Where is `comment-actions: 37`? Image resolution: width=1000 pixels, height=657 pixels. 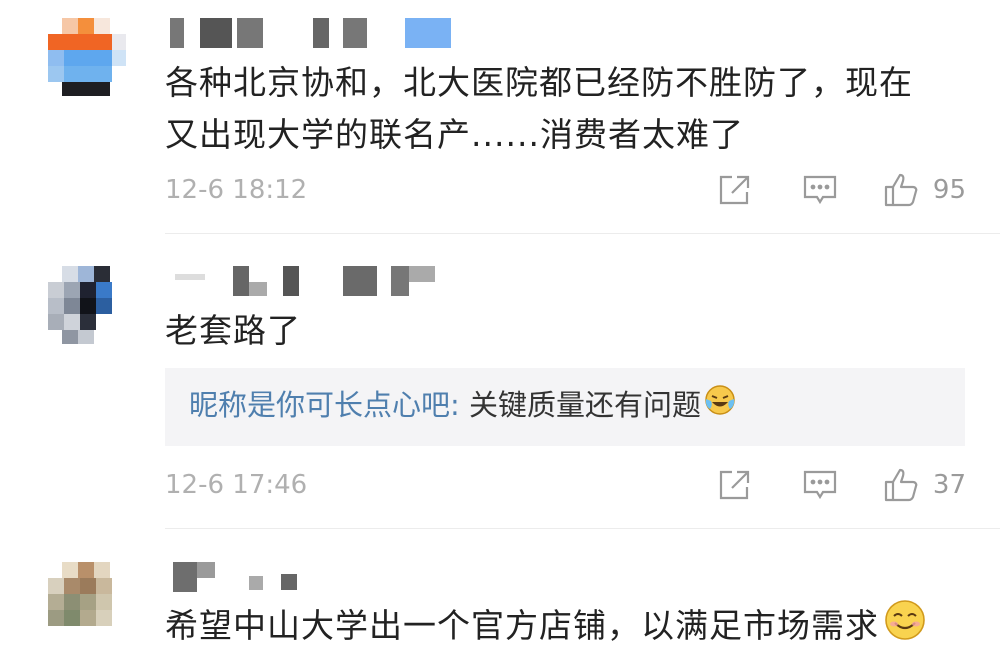 comment-actions: 37 is located at coordinates (841, 485).